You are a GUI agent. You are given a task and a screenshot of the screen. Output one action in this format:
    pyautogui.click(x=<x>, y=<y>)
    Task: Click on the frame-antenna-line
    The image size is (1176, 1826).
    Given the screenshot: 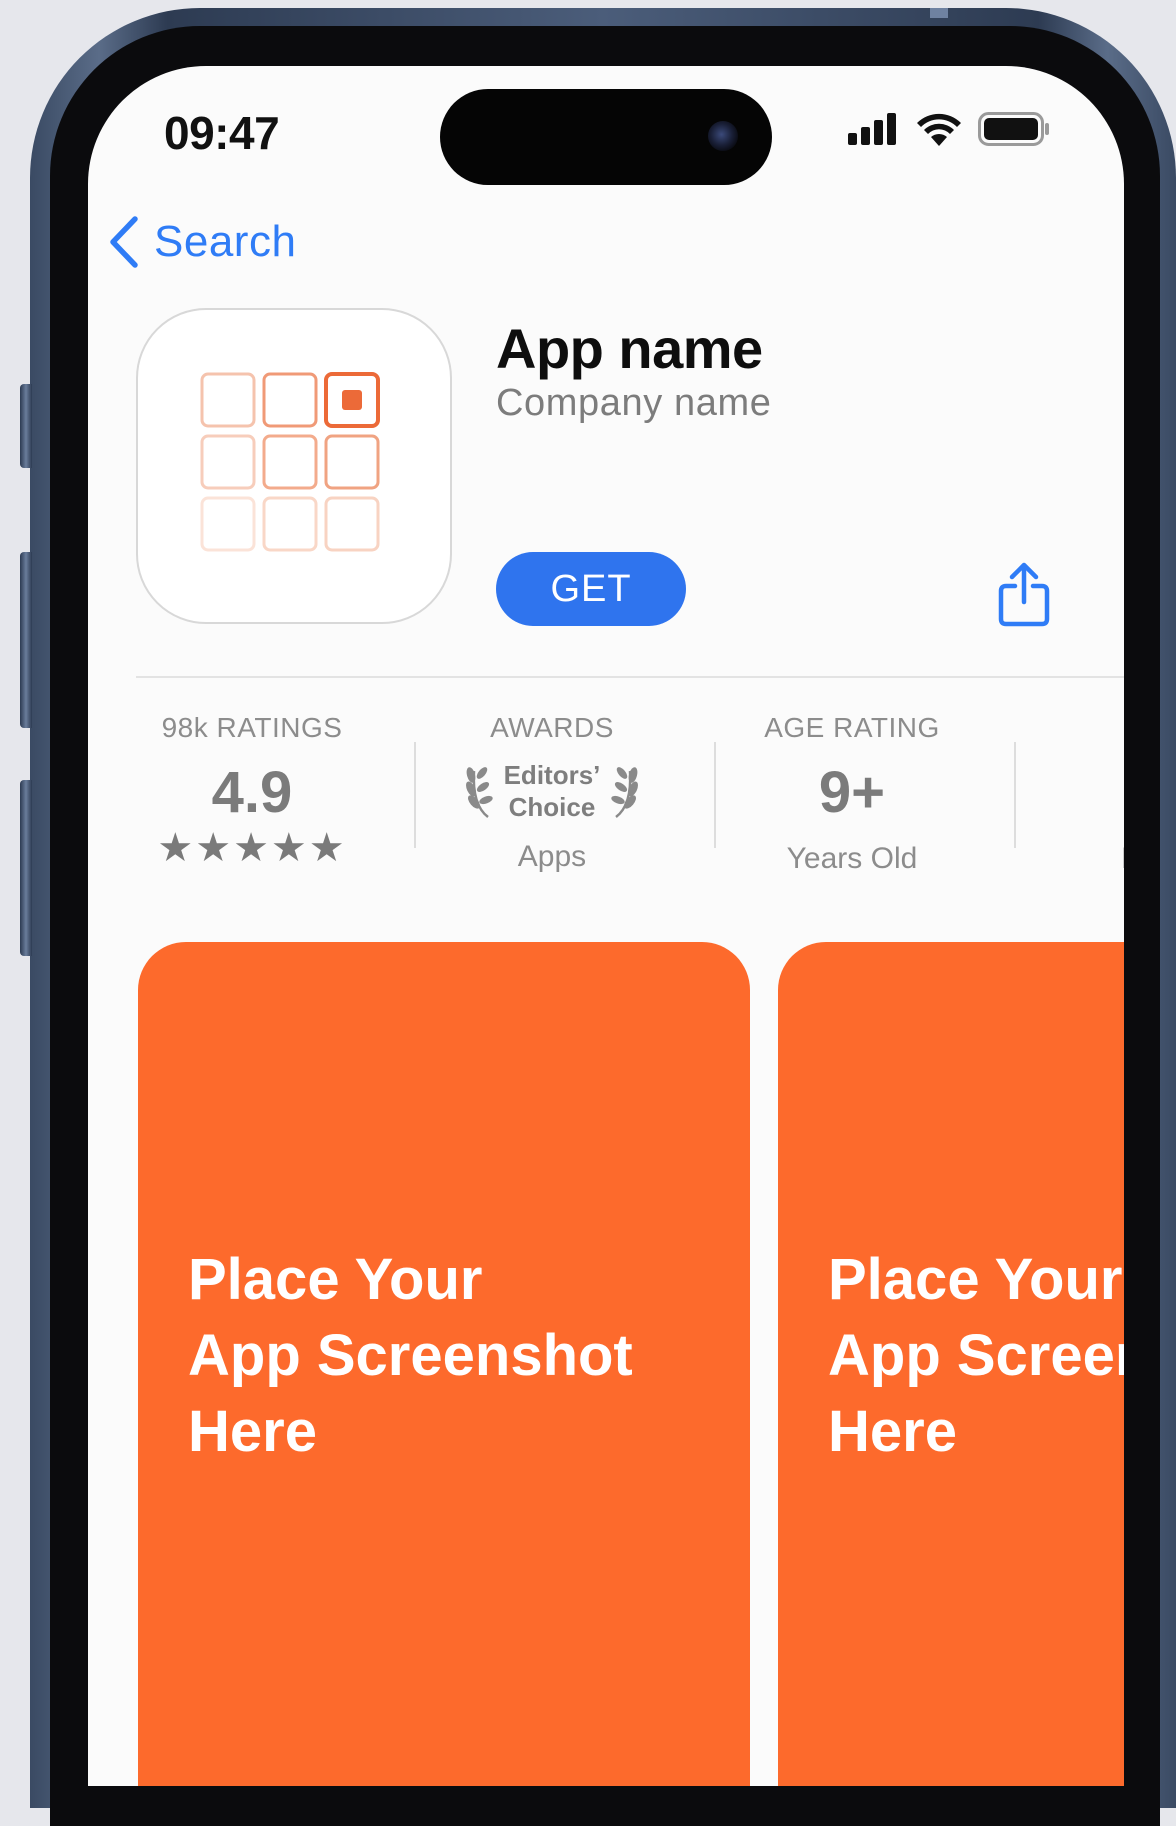 What is the action you would take?
    pyautogui.click(x=939, y=13)
    